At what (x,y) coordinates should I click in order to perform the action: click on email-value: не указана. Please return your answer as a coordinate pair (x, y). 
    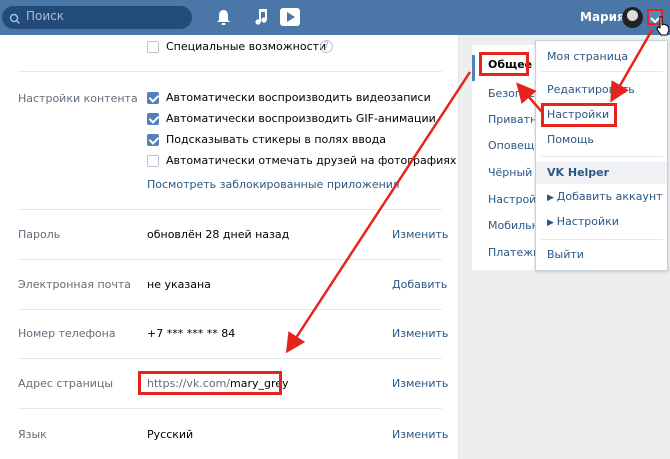
    Looking at the image, I should click on (179, 284).